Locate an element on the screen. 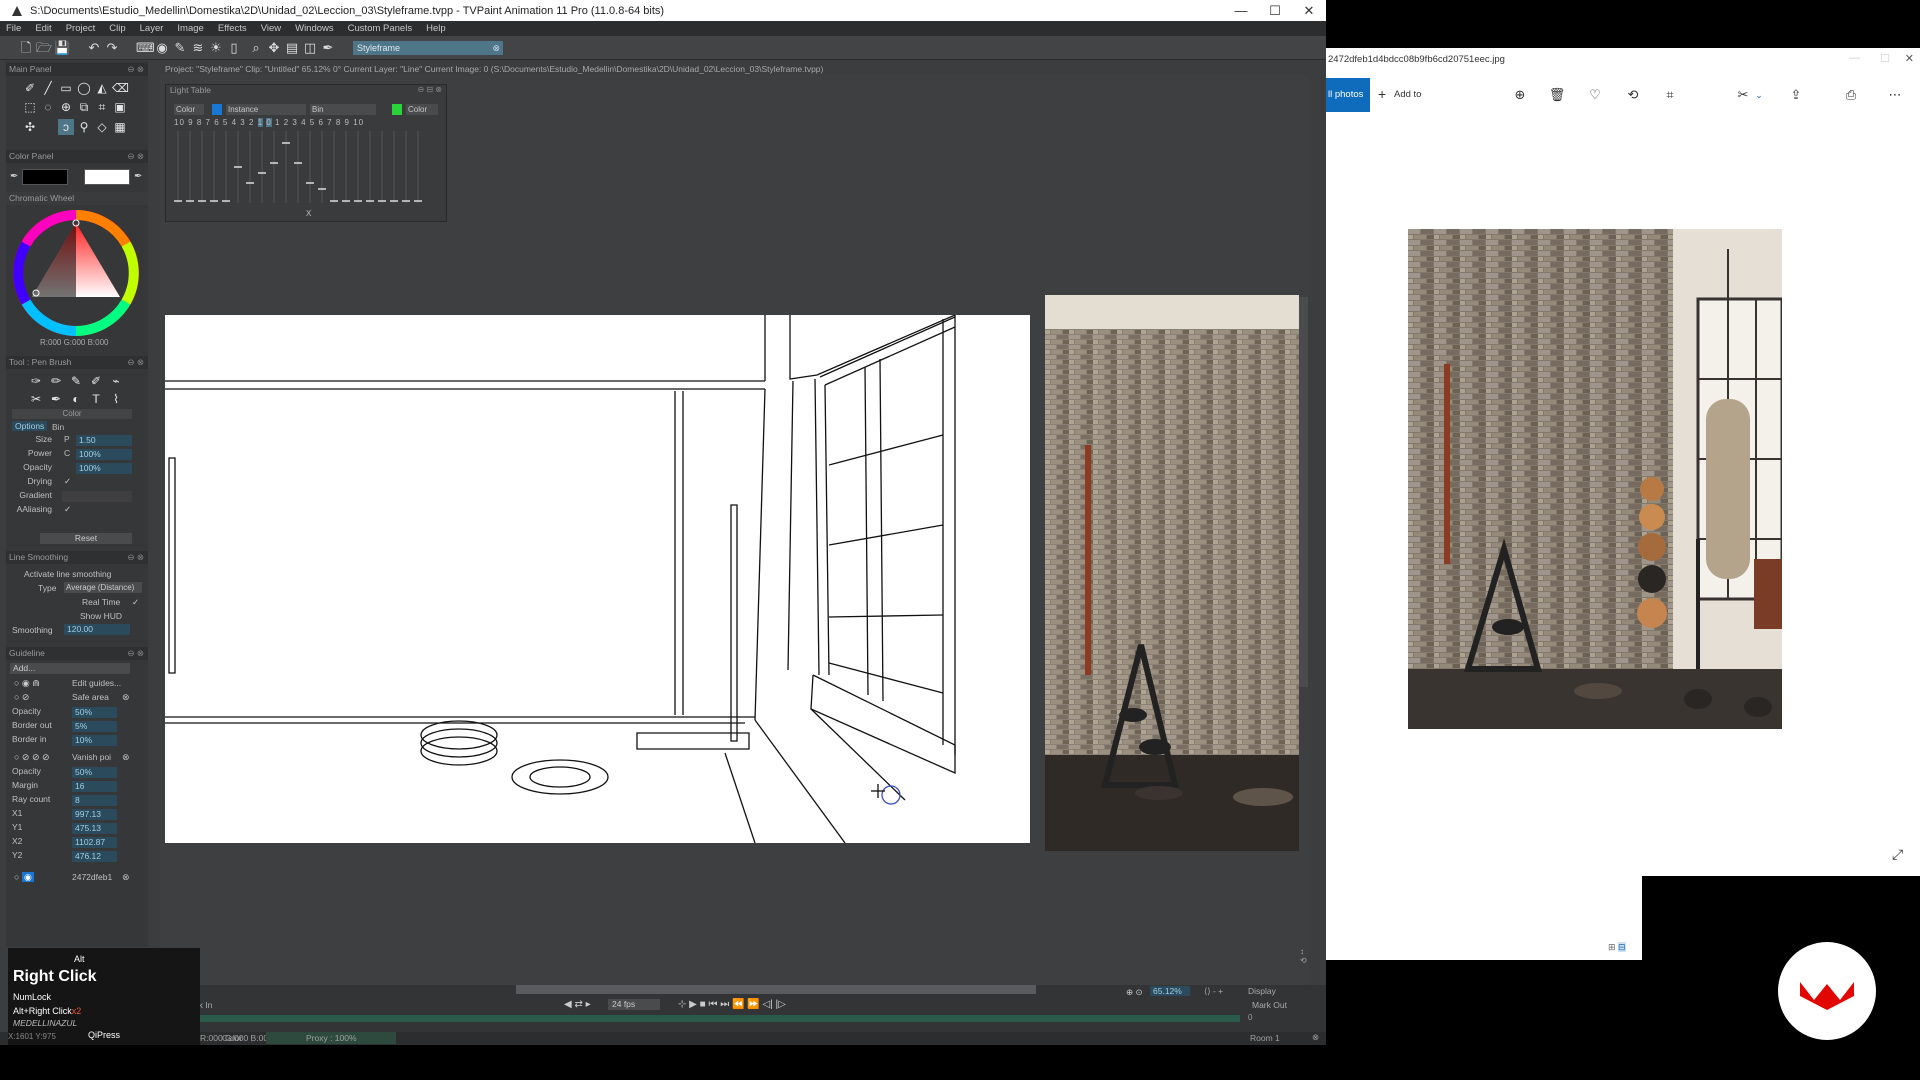 This screenshot has height=1080, width=1920. opacity-input: 100% is located at coordinates (104, 468).